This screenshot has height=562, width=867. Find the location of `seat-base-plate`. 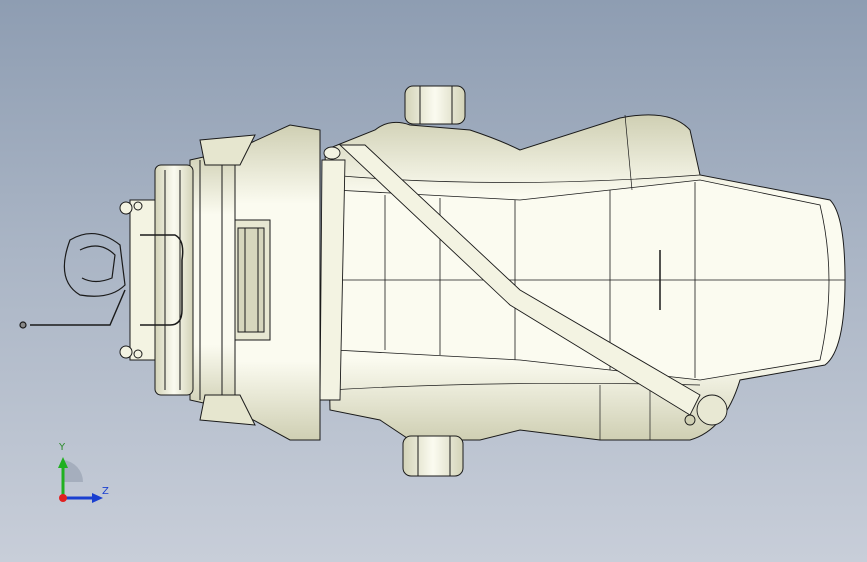

seat-base-plate is located at coordinates (174, 280).